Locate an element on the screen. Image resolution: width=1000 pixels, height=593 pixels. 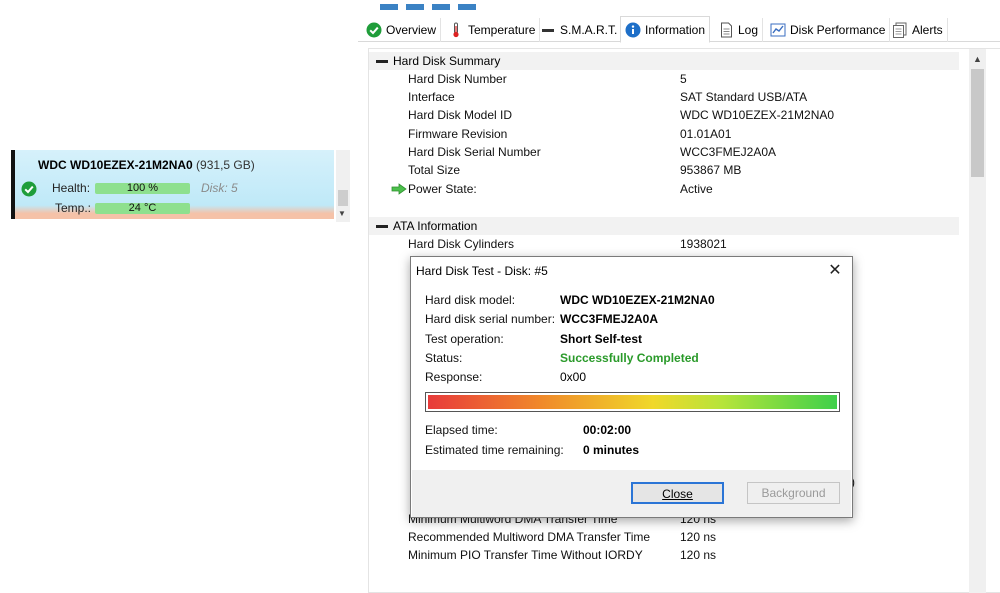
information-scroll-thumb is located at coordinates (977, 123).